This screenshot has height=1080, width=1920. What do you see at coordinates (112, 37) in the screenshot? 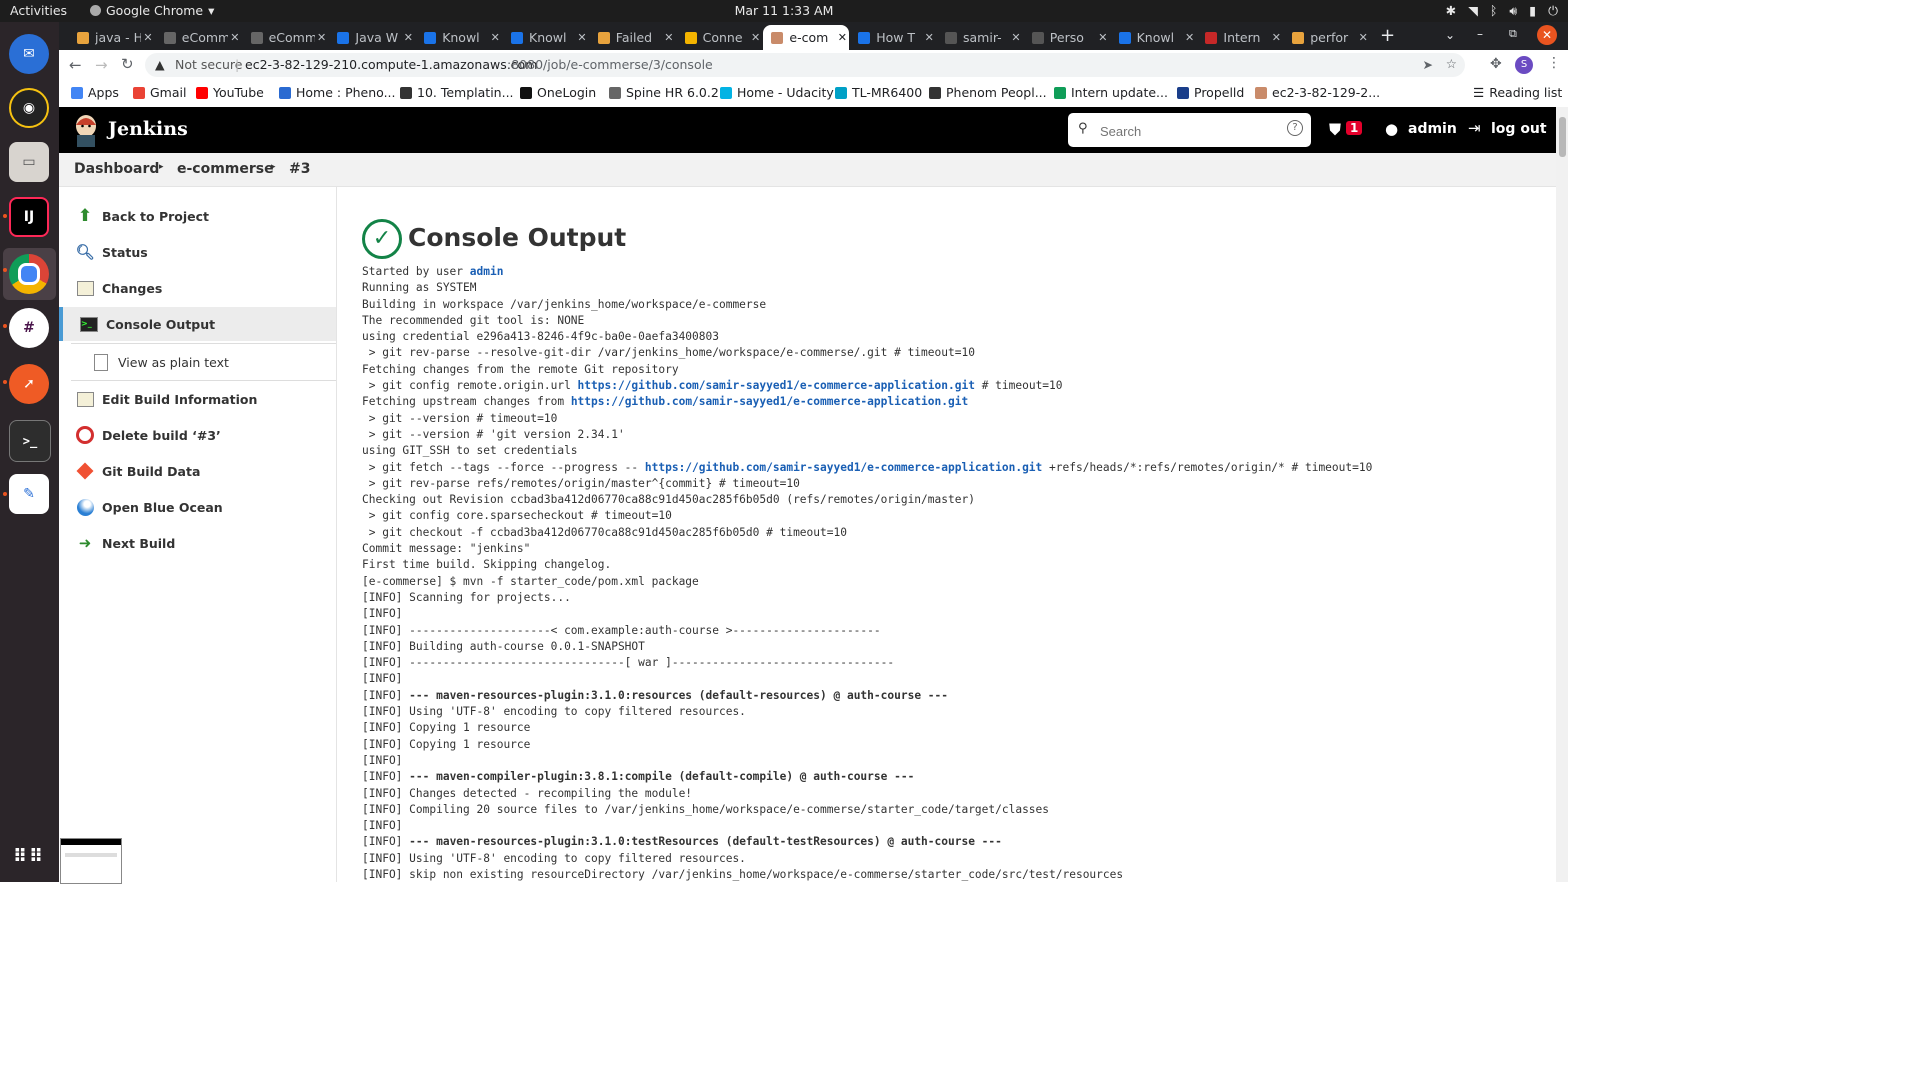
I see `tab: java - H ✕` at bounding box center [112, 37].